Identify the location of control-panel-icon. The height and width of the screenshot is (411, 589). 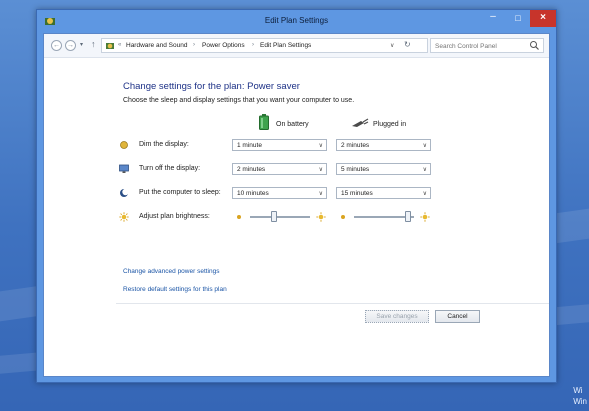
(110, 46).